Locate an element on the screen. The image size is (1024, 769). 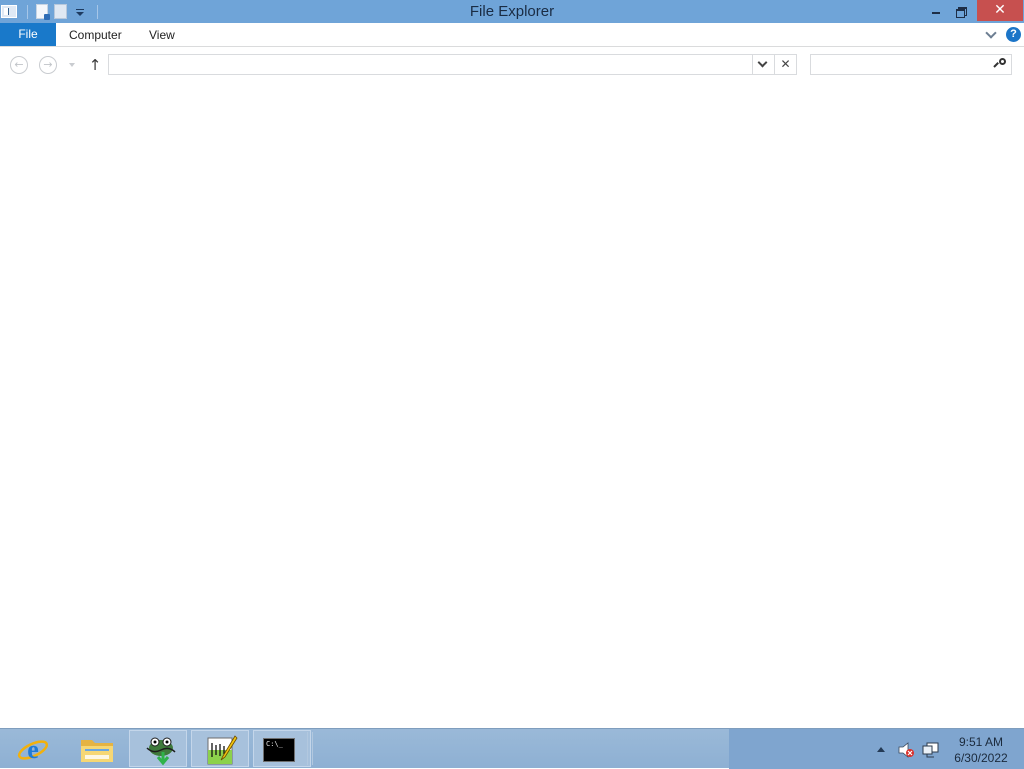
navigation-bar: ← → ↑ ✕ is located at coordinates (512, 65).